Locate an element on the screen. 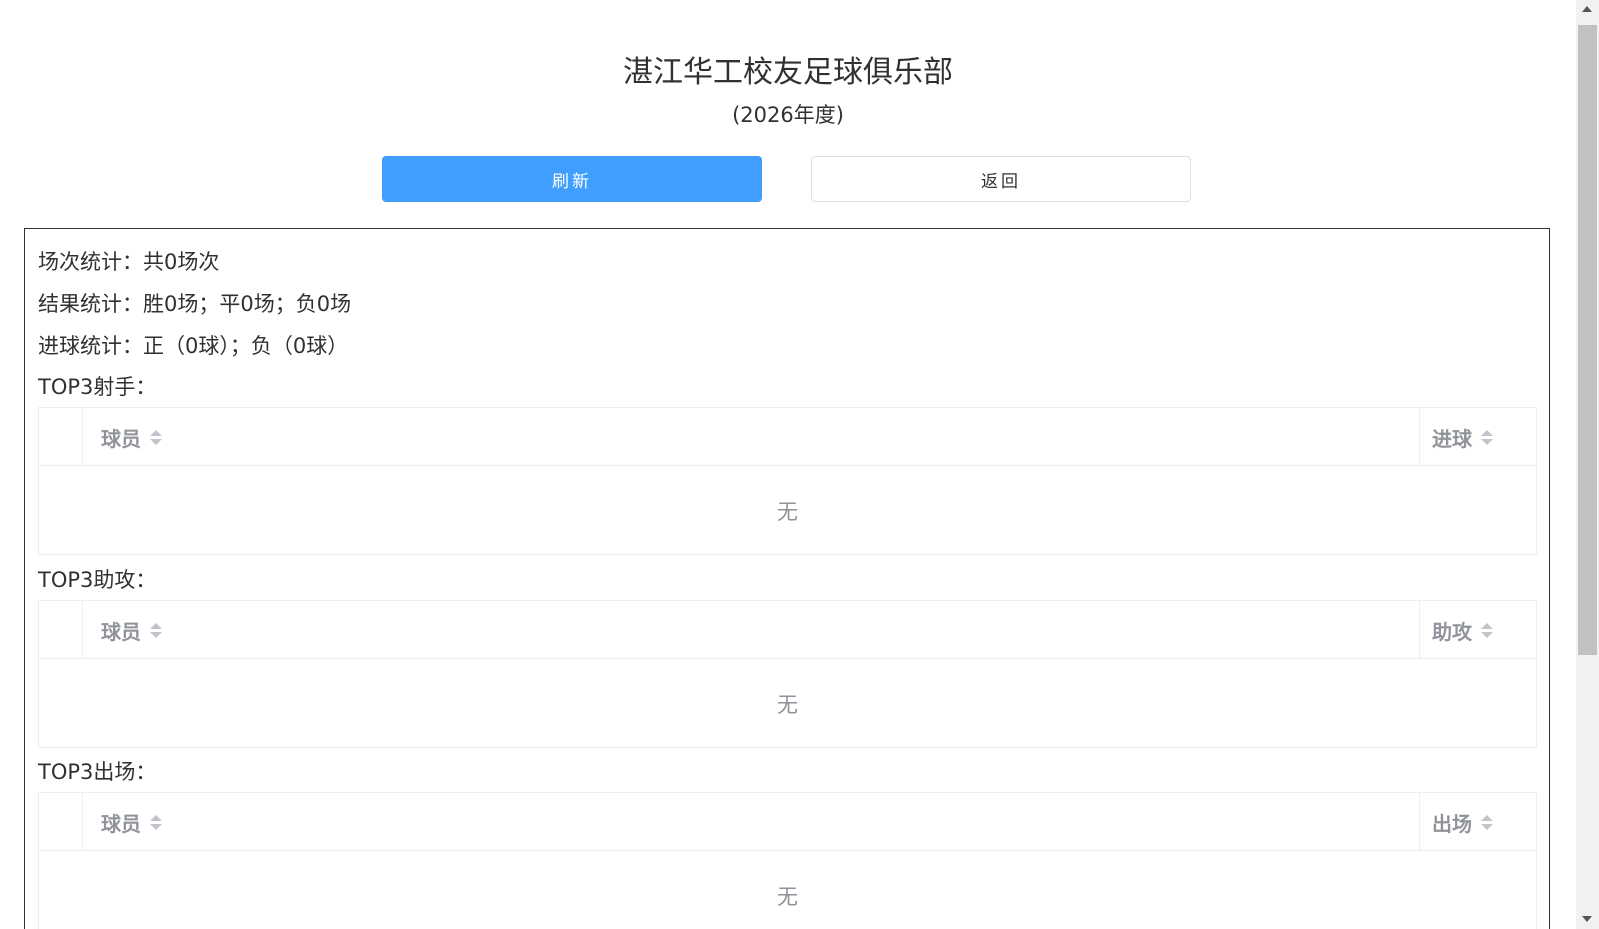  goal-stat: 进球统计：正（0球）；负（0球） is located at coordinates (193, 346).